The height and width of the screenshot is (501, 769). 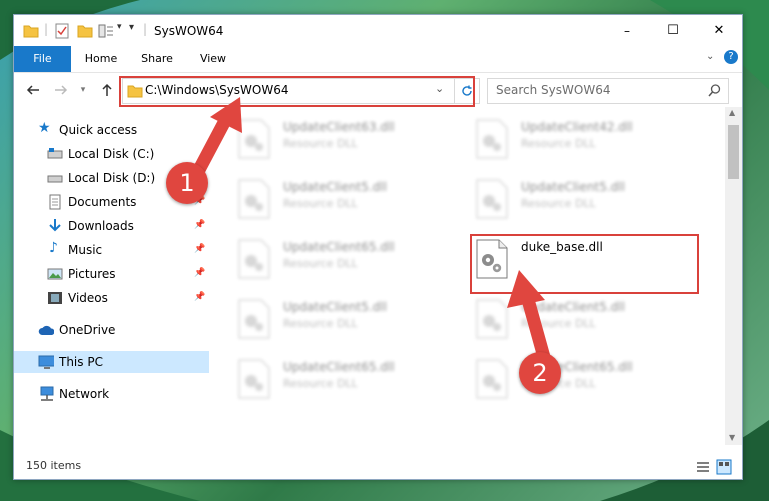 I want to click on up-button, so click(x=107, y=90).